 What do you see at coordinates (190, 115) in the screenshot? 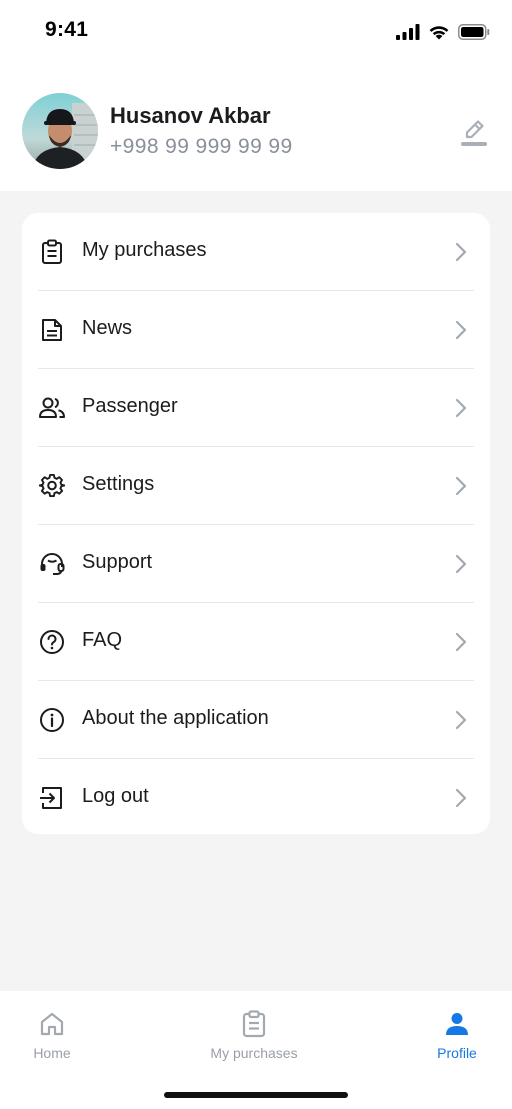
I see `user-name: Husanov Akbar` at bounding box center [190, 115].